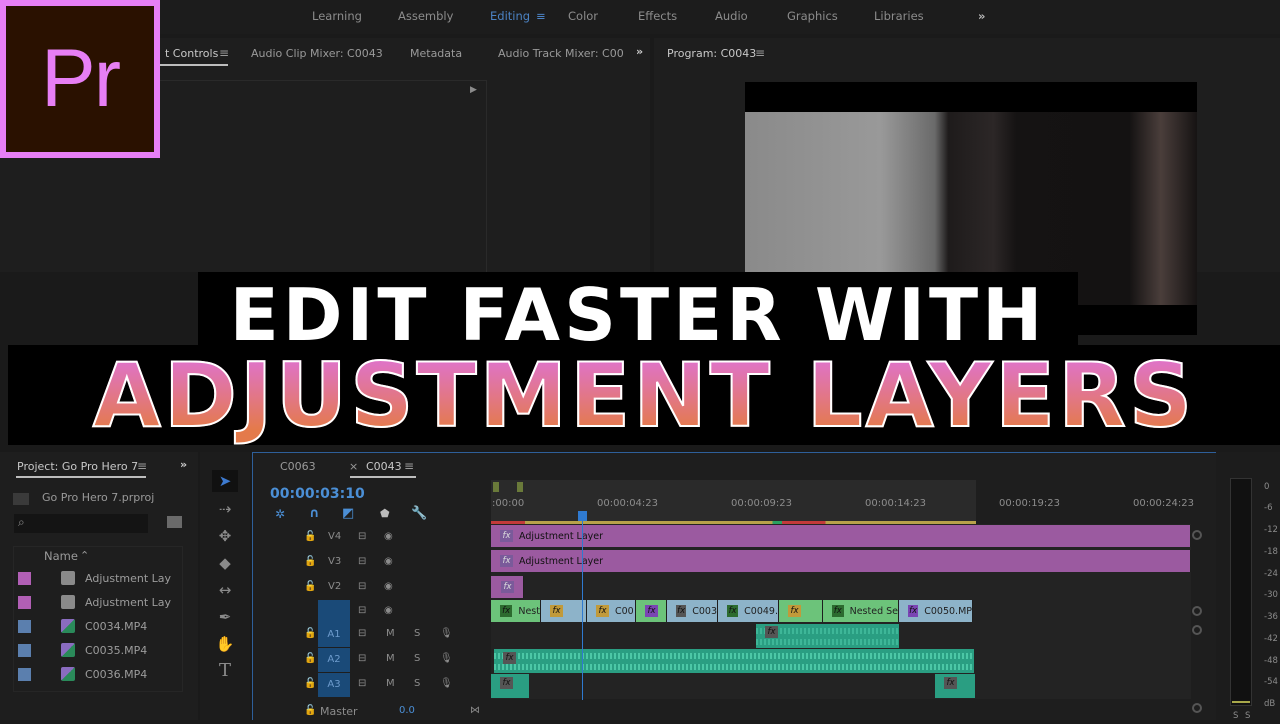  I want to click on hand-tool-icon: ✋, so click(225, 644).